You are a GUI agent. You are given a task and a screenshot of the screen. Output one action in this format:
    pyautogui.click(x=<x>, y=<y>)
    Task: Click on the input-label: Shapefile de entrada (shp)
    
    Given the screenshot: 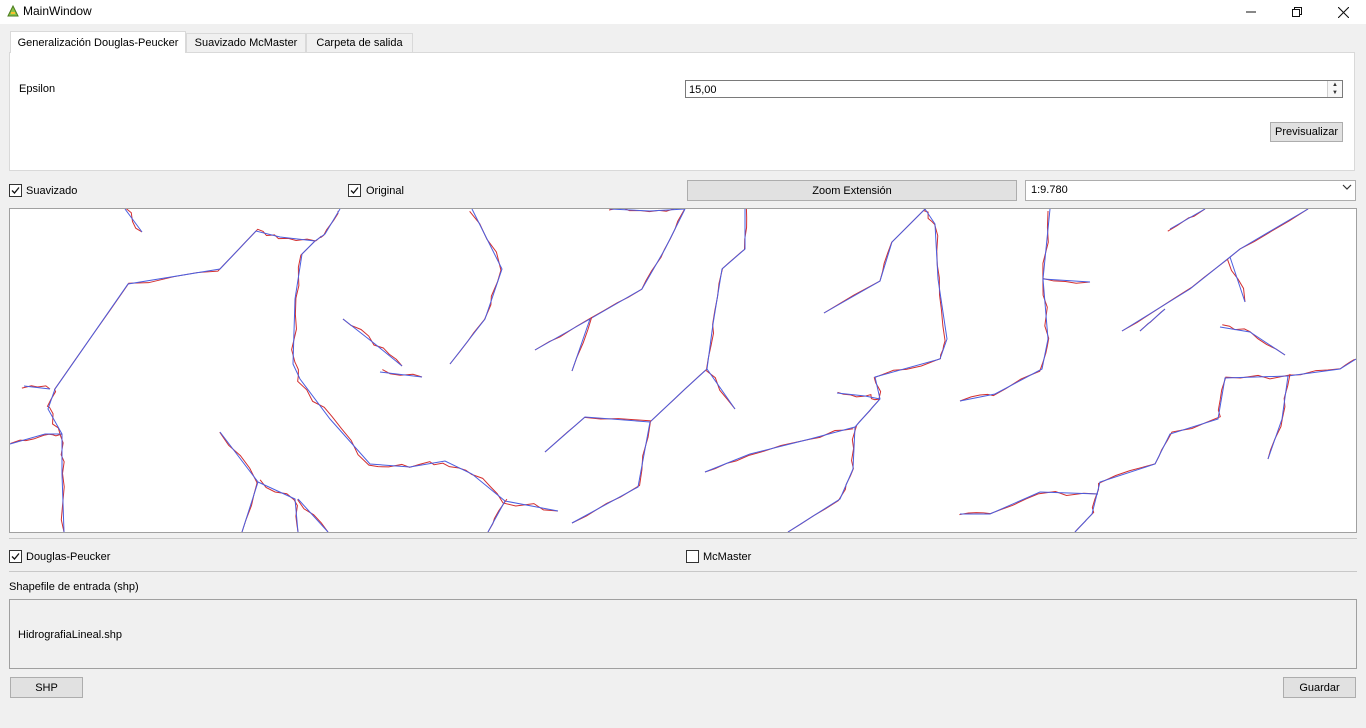 What is the action you would take?
    pyautogui.click(x=74, y=587)
    